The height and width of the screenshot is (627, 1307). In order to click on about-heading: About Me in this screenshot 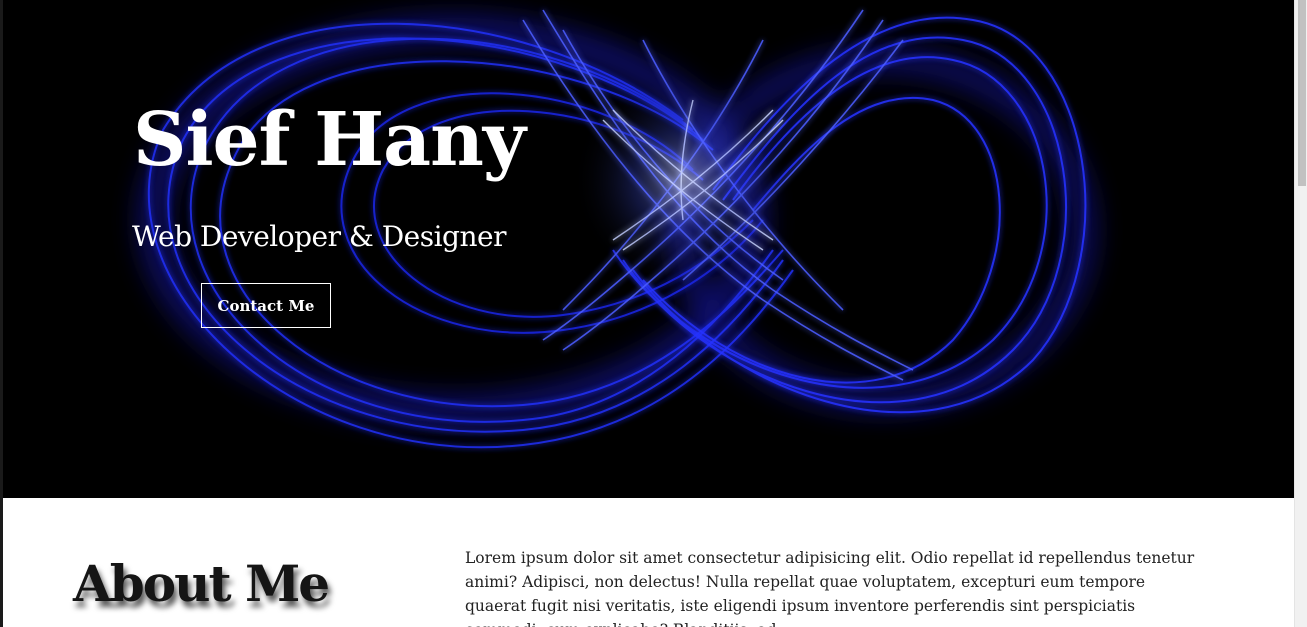, I will do `click(201, 583)`.